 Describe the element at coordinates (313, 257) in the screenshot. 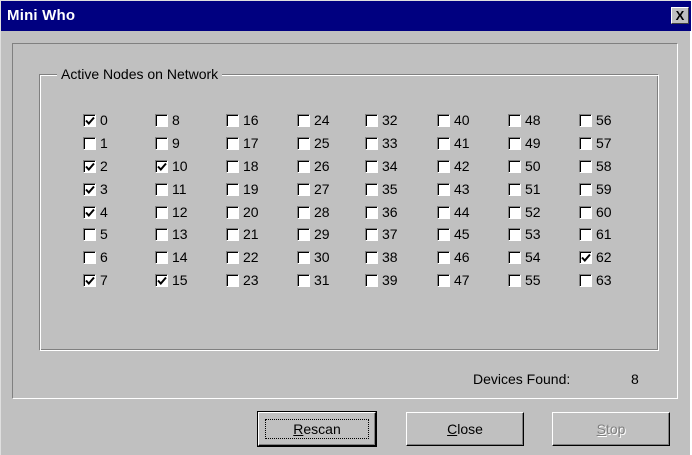

I see `node-checkbox-30: 30` at that location.